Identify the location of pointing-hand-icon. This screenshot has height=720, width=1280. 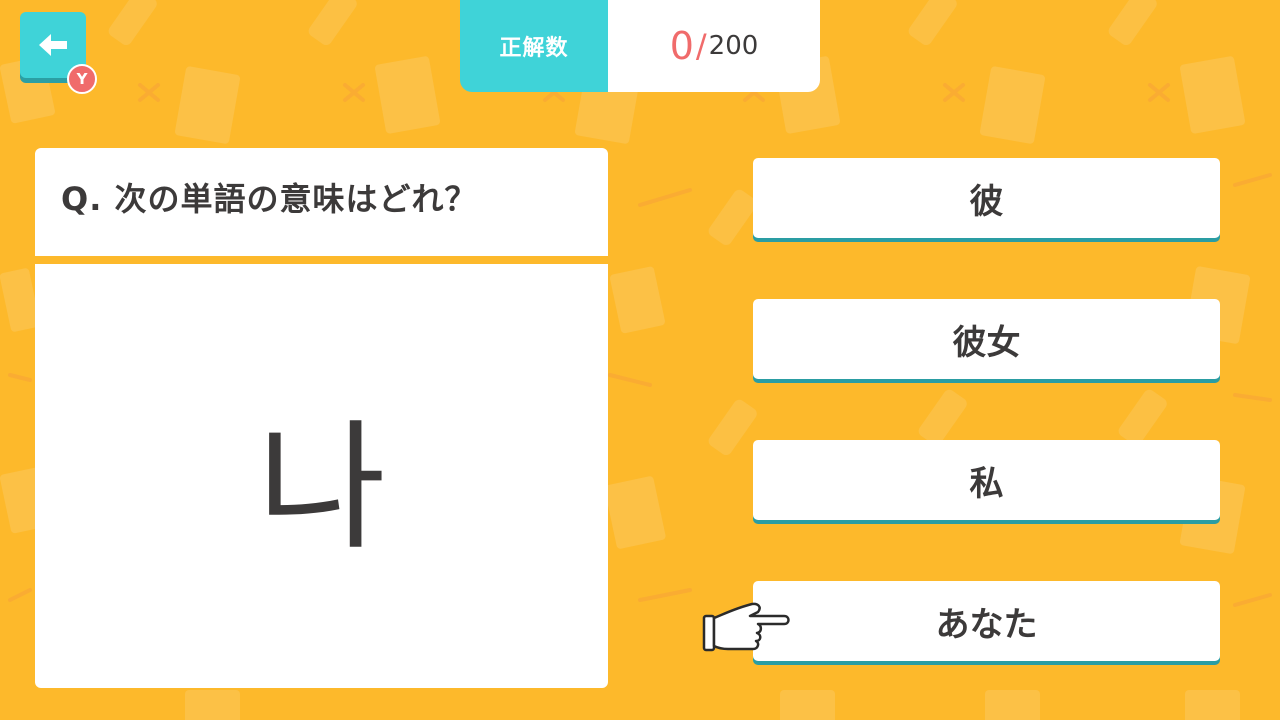
(746, 627).